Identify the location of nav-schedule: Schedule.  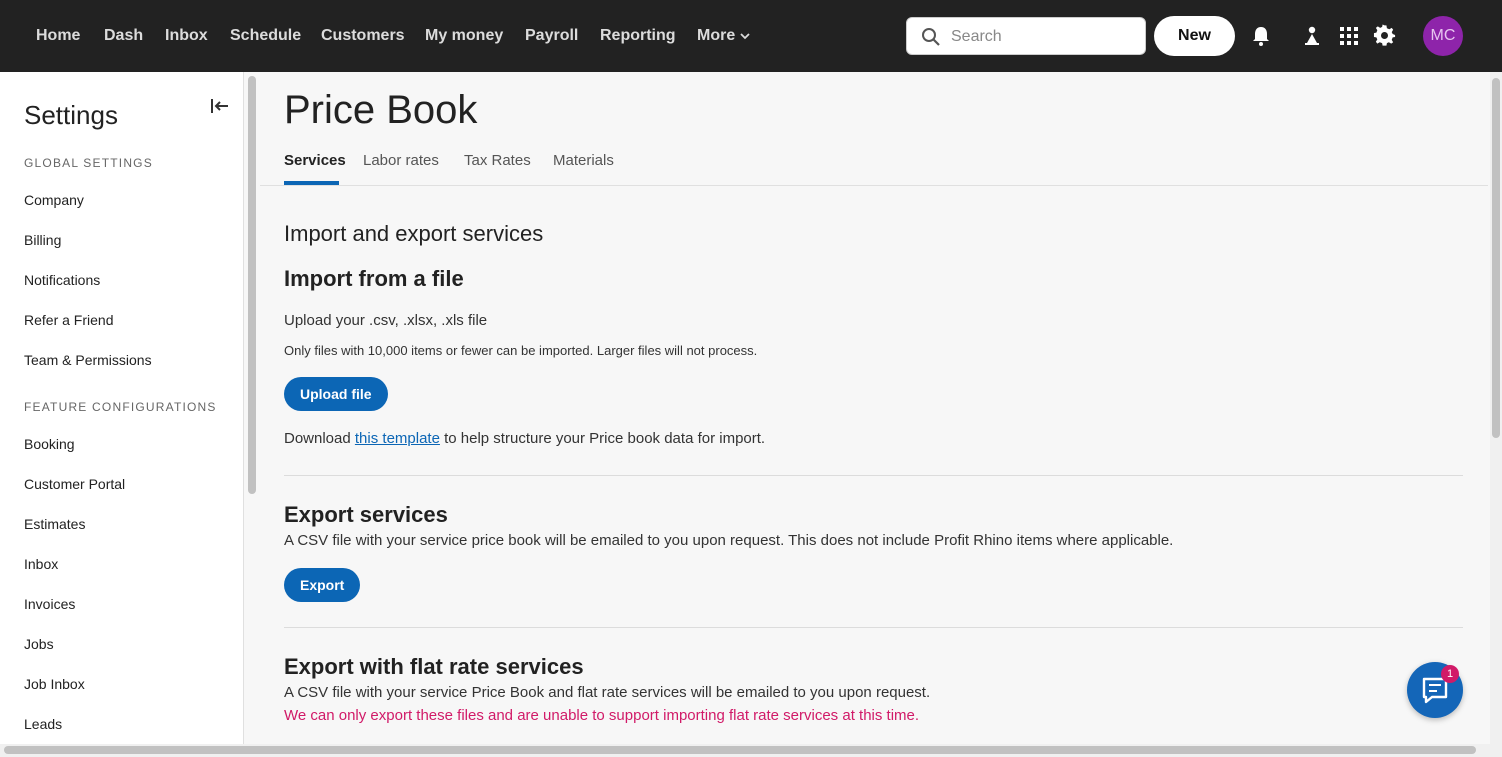
(265, 36).